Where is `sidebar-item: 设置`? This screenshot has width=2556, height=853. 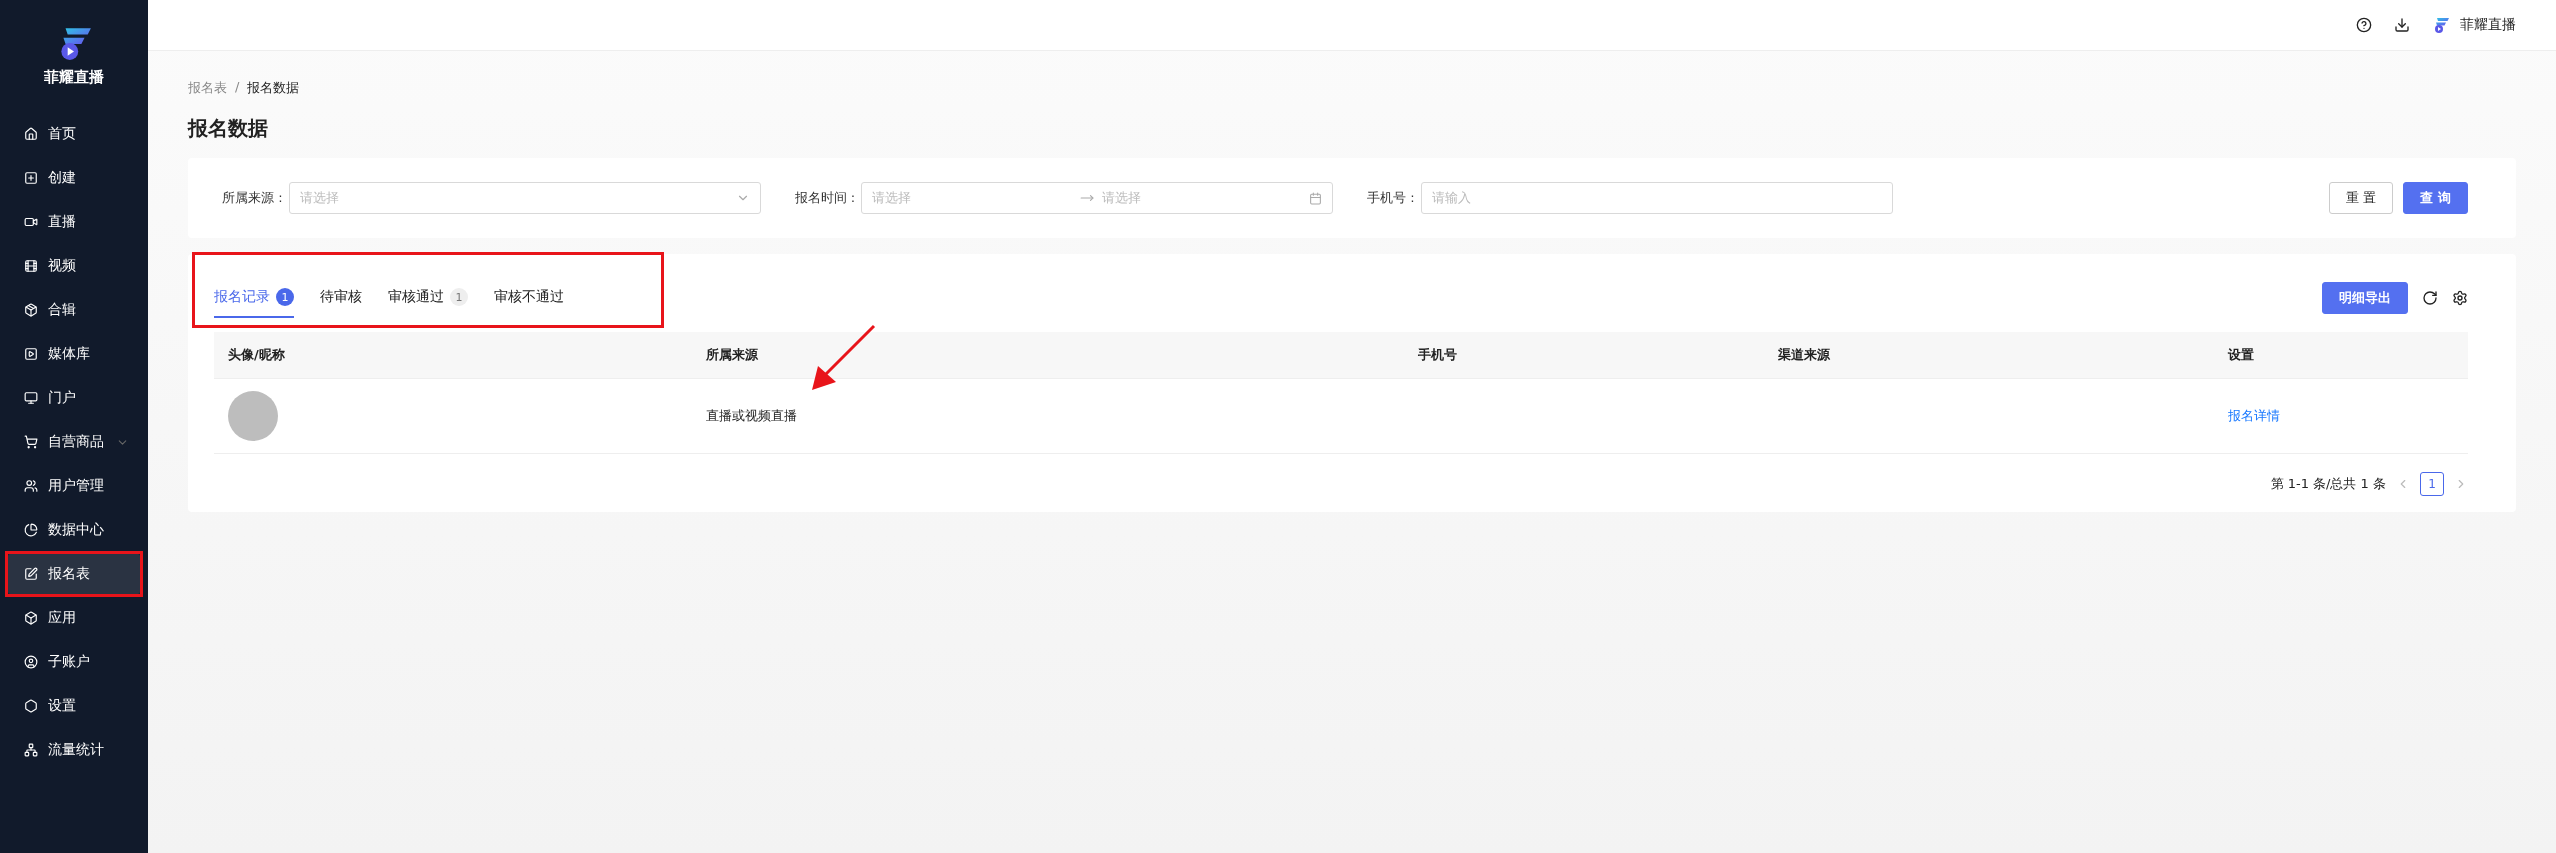 sidebar-item: 设置 is located at coordinates (74, 706).